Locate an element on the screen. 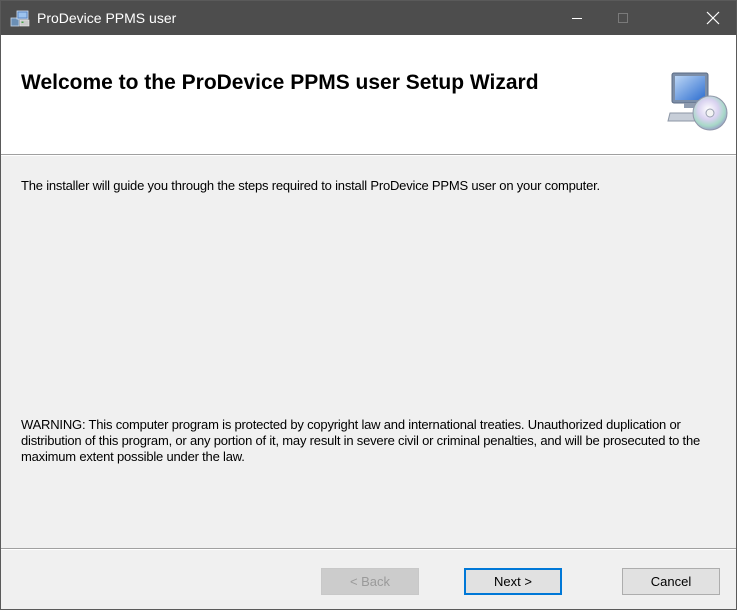 This screenshot has width=737, height=610. close-icon is located at coordinates (713, 18).